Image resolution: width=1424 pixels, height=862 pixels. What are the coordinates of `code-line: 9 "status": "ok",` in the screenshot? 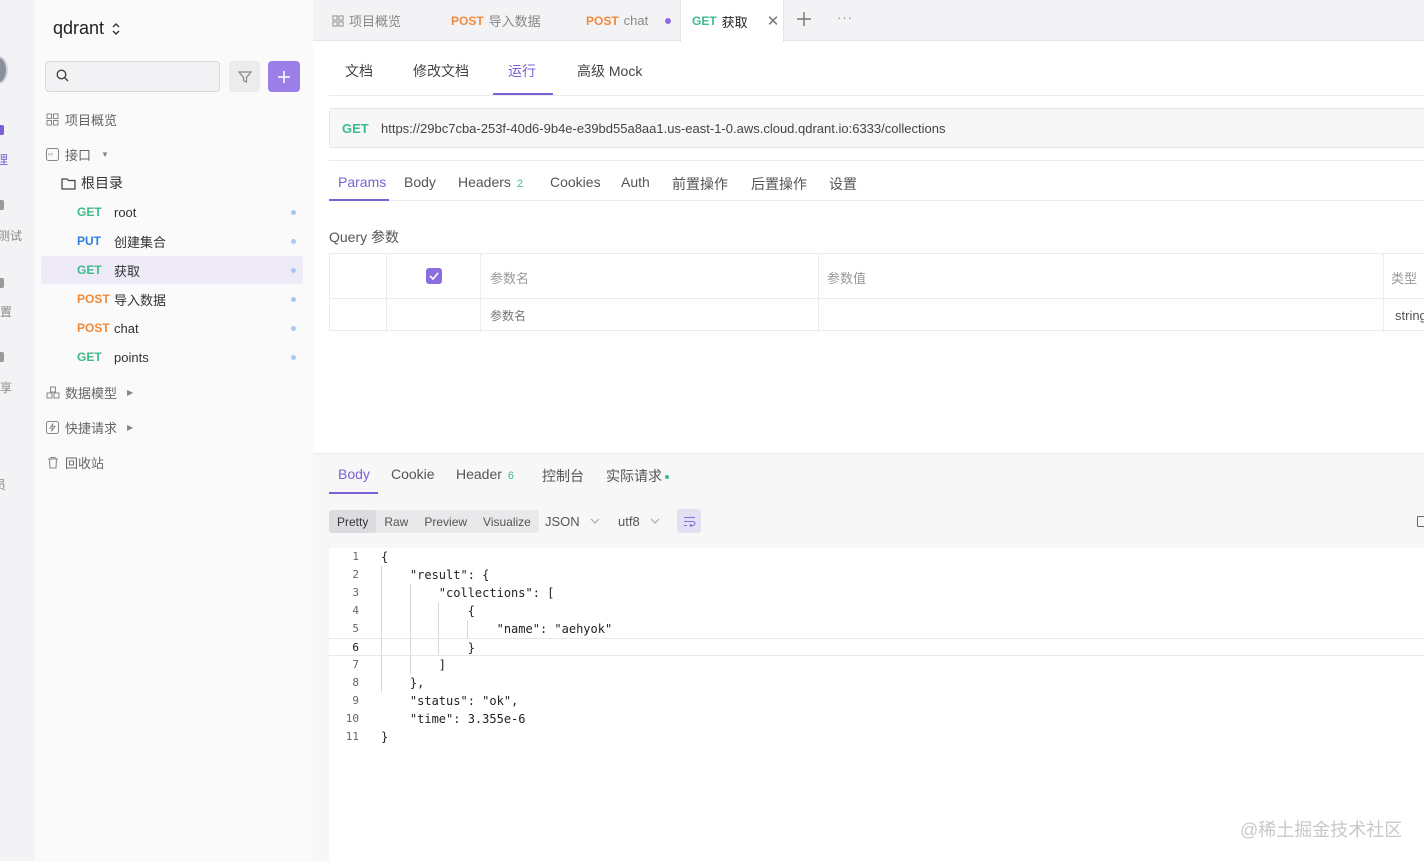 It's located at (876, 701).